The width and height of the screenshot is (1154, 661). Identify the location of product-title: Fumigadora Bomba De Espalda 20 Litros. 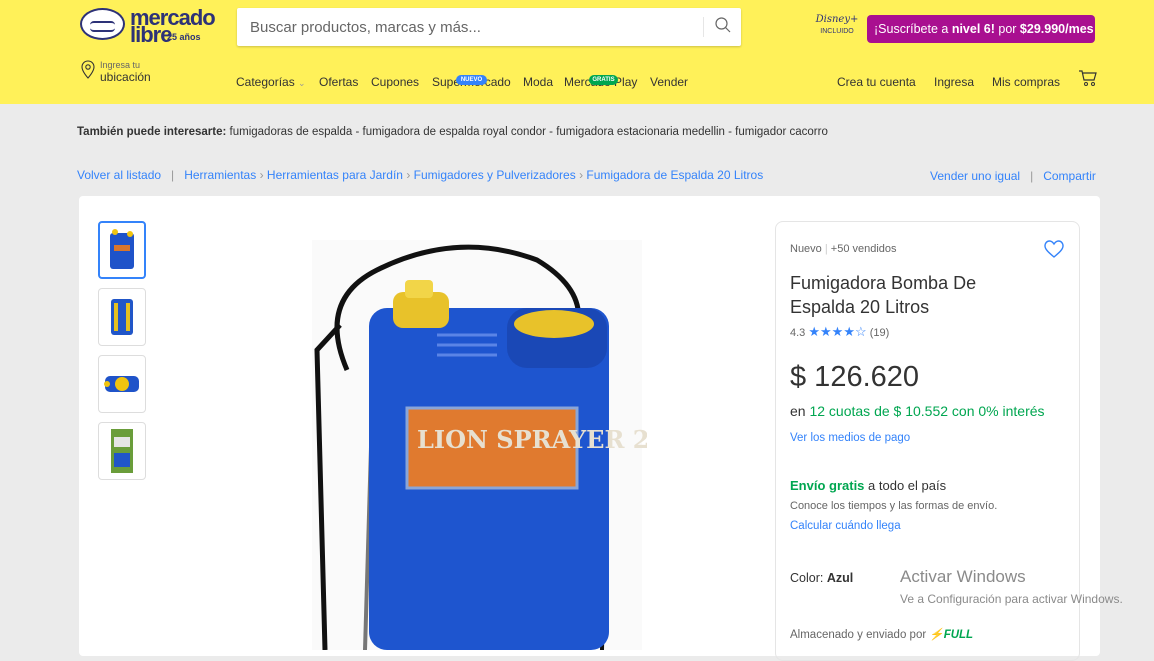
(883, 295).